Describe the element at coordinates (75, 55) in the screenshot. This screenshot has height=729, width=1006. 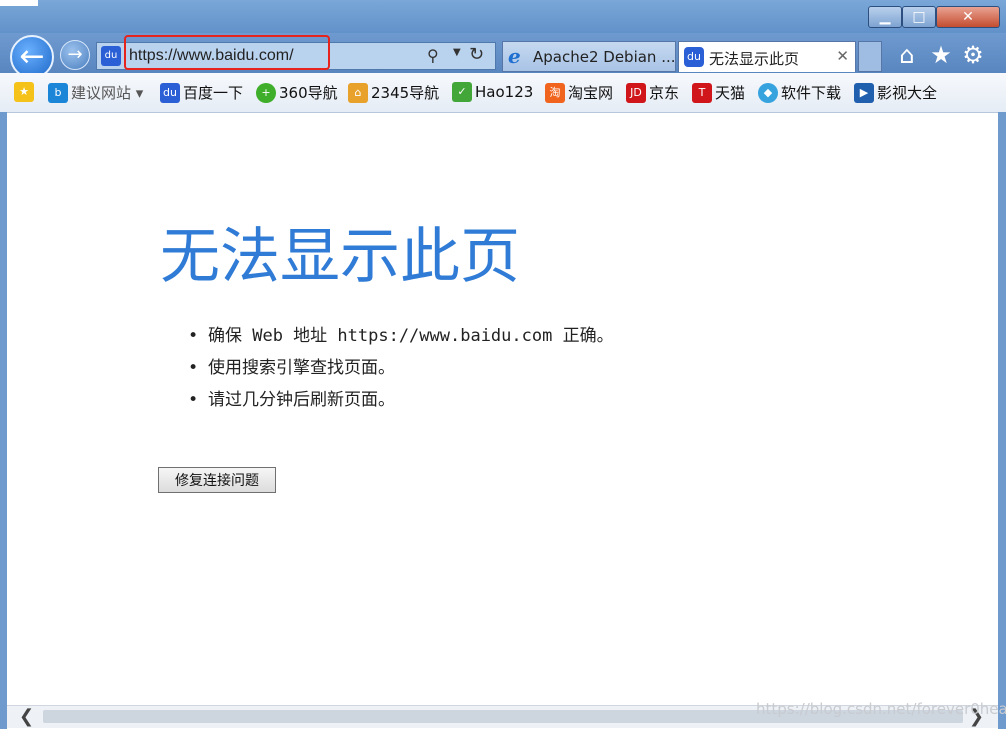
I see `forward-button: →` at that location.